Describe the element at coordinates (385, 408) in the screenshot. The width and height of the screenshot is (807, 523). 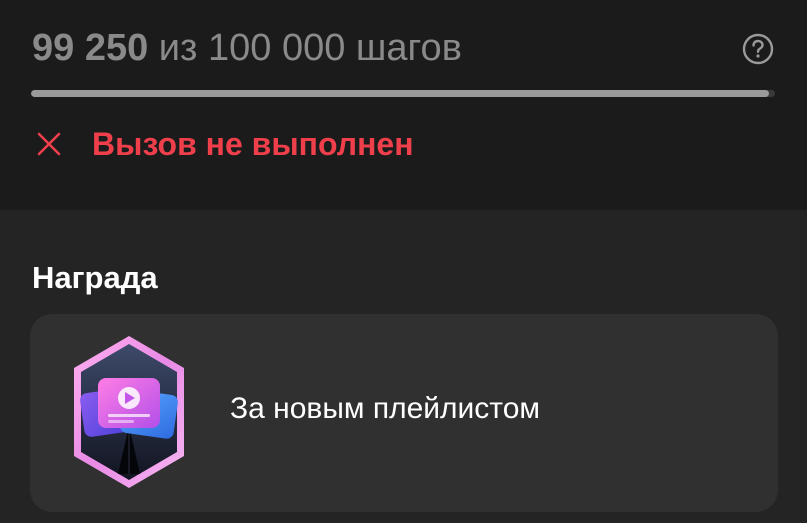
I see `reward-title: За новым плейлистом` at that location.